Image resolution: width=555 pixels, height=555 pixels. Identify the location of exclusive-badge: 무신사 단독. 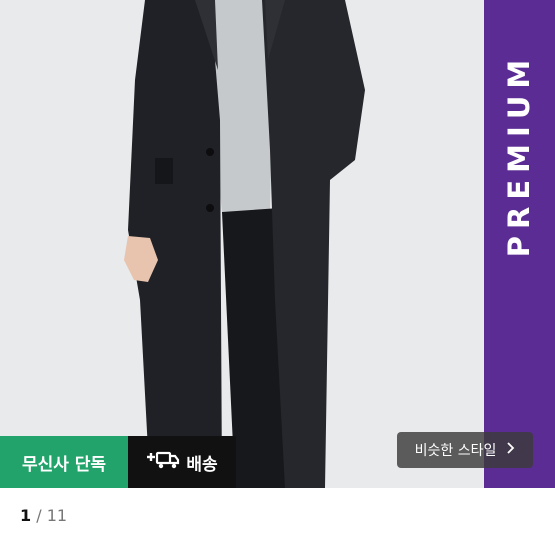
(64, 462).